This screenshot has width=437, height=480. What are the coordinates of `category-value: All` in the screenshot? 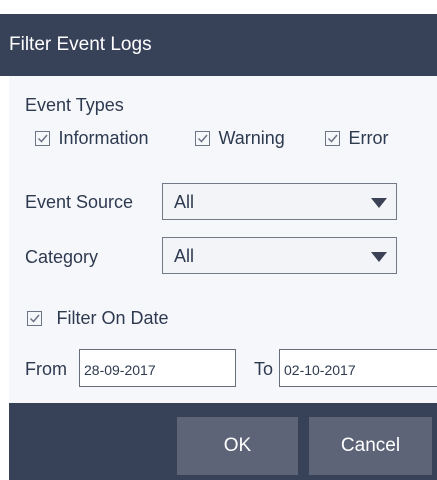 It's located at (184, 256).